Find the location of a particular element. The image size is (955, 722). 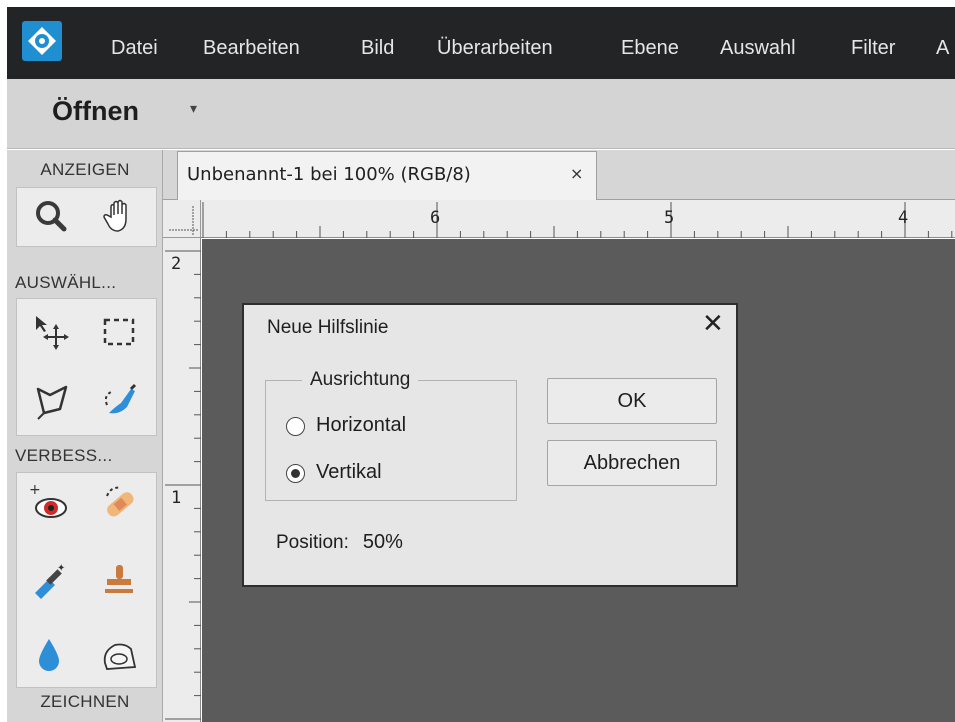

chevron-down-icon: ▾ is located at coordinates (193, 109).